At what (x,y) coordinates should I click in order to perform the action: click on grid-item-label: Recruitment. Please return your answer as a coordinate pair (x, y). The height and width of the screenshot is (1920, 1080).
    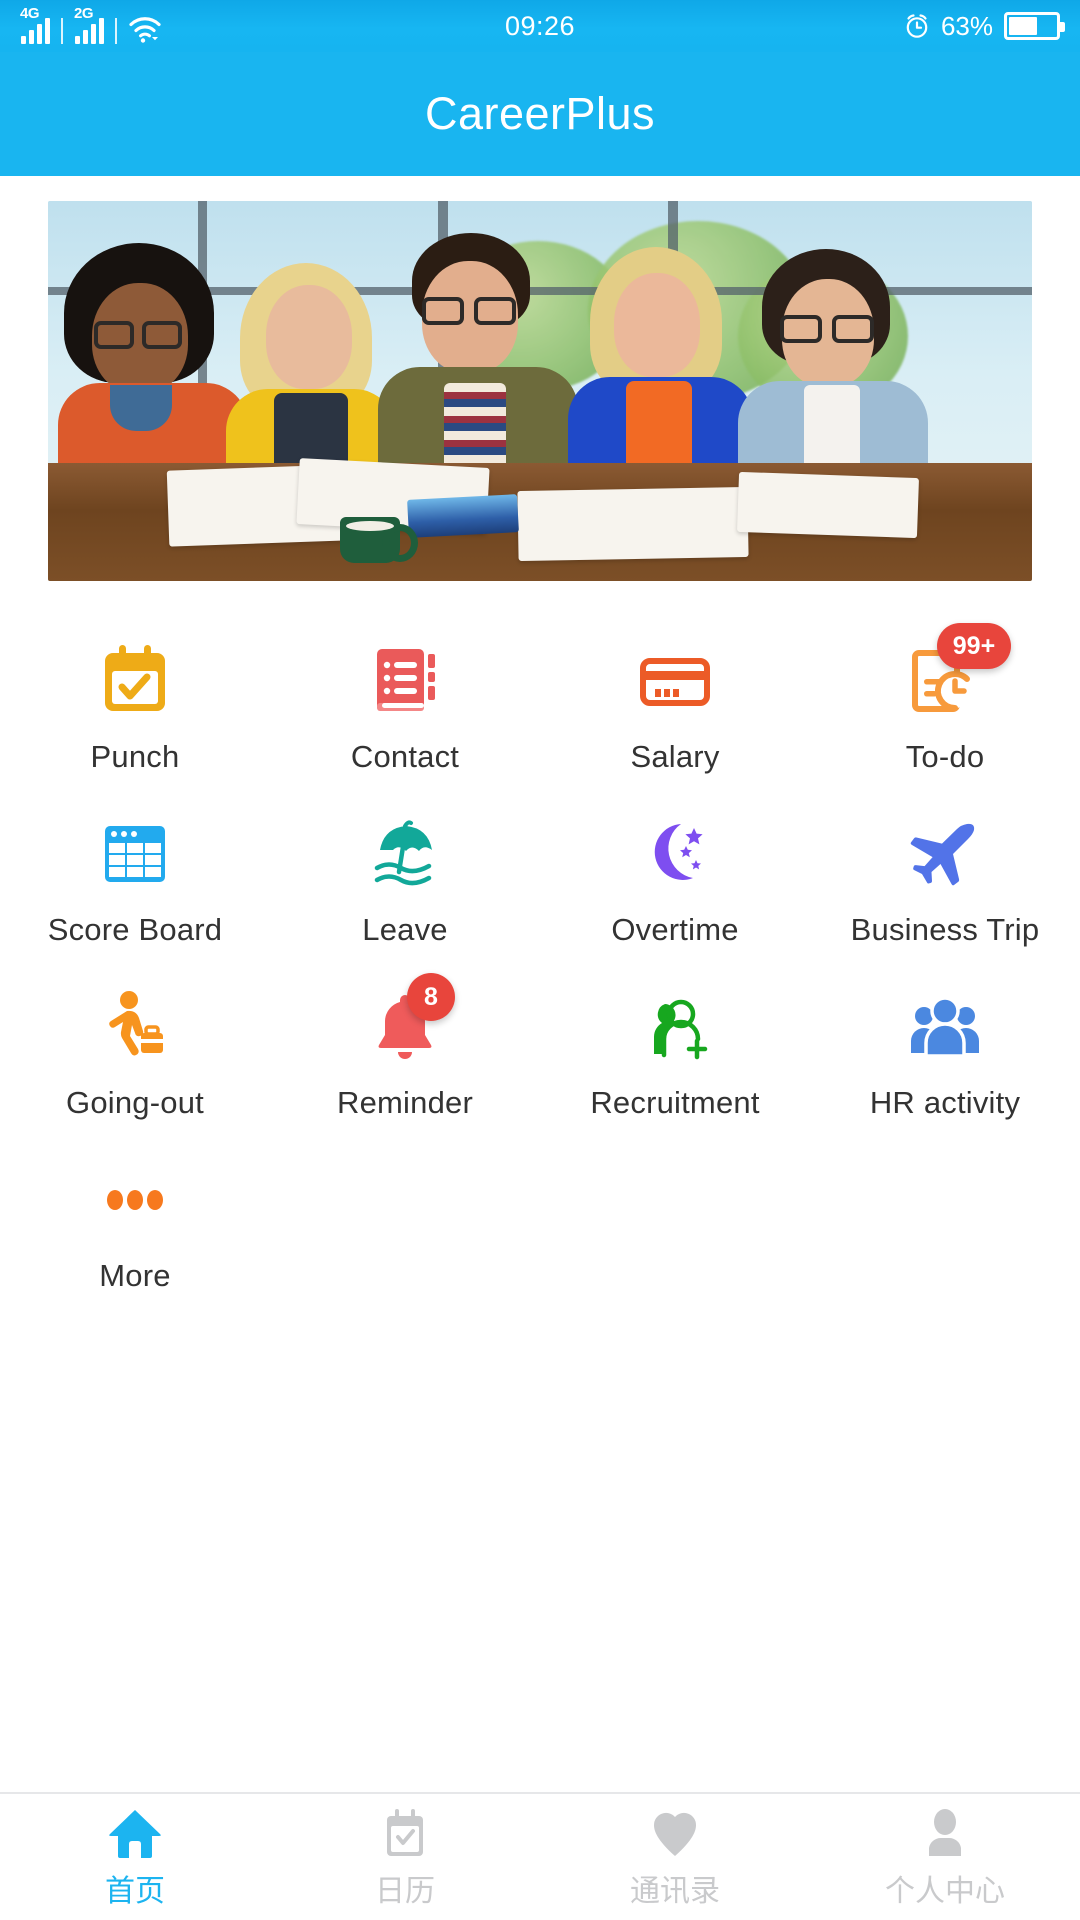
    Looking at the image, I should click on (675, 1102).